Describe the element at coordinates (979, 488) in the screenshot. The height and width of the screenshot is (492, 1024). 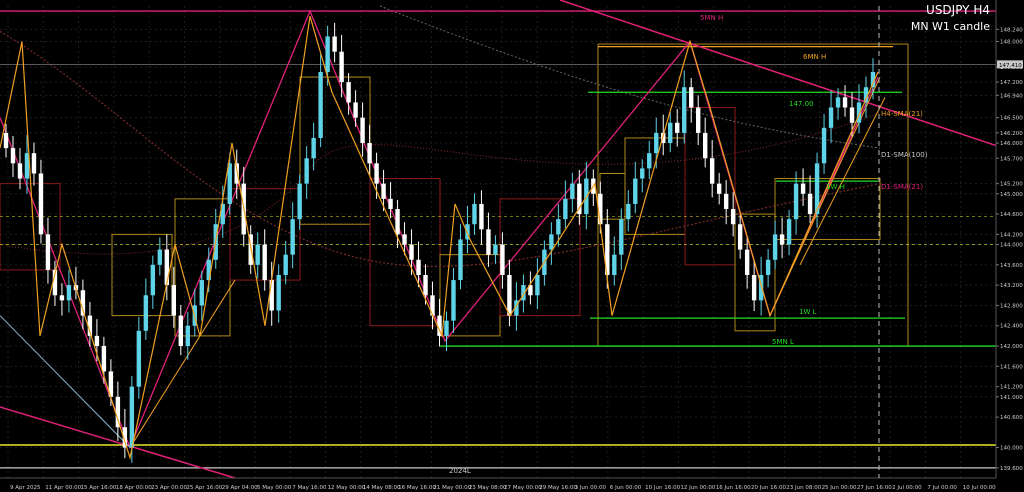
I see `time-tick-label: 10 Jul 00:00` at that location.